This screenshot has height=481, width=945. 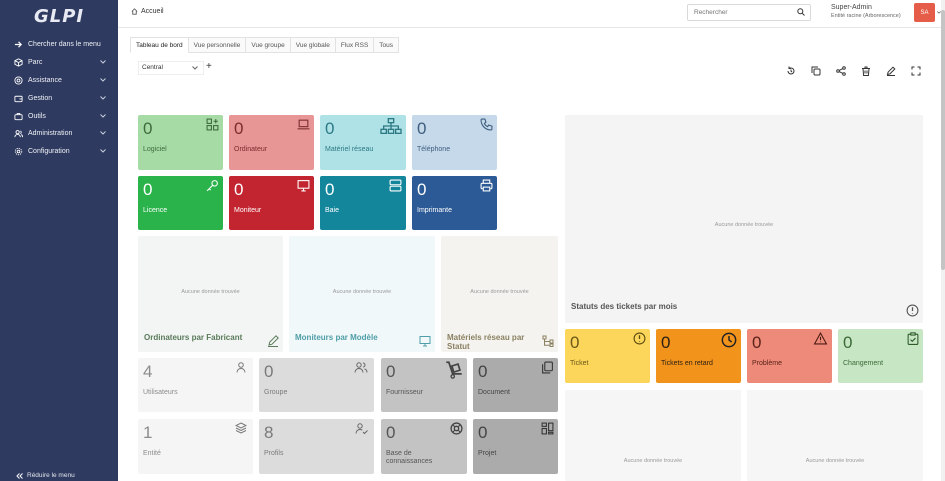 I want to click on user-name: Super-Admin, so click(x=851, y=7).